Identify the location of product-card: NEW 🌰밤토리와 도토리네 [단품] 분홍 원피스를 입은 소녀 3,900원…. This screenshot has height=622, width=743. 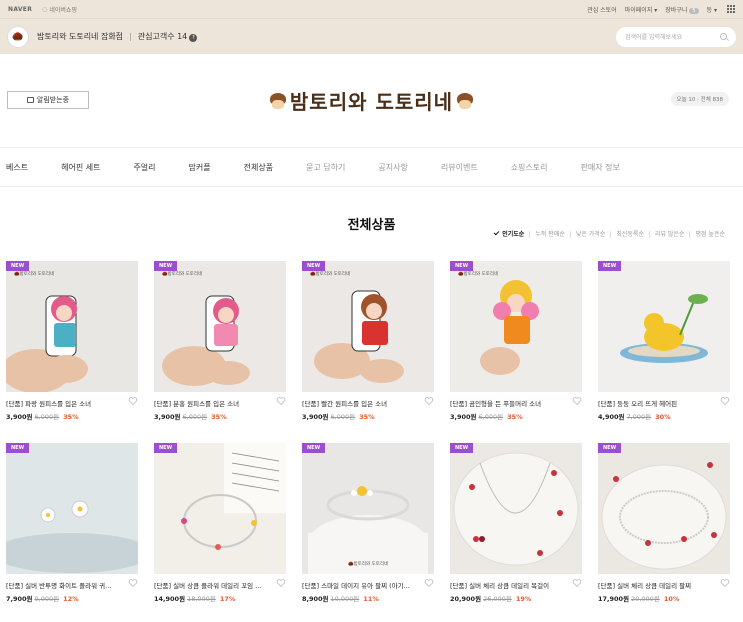
(220, 341).